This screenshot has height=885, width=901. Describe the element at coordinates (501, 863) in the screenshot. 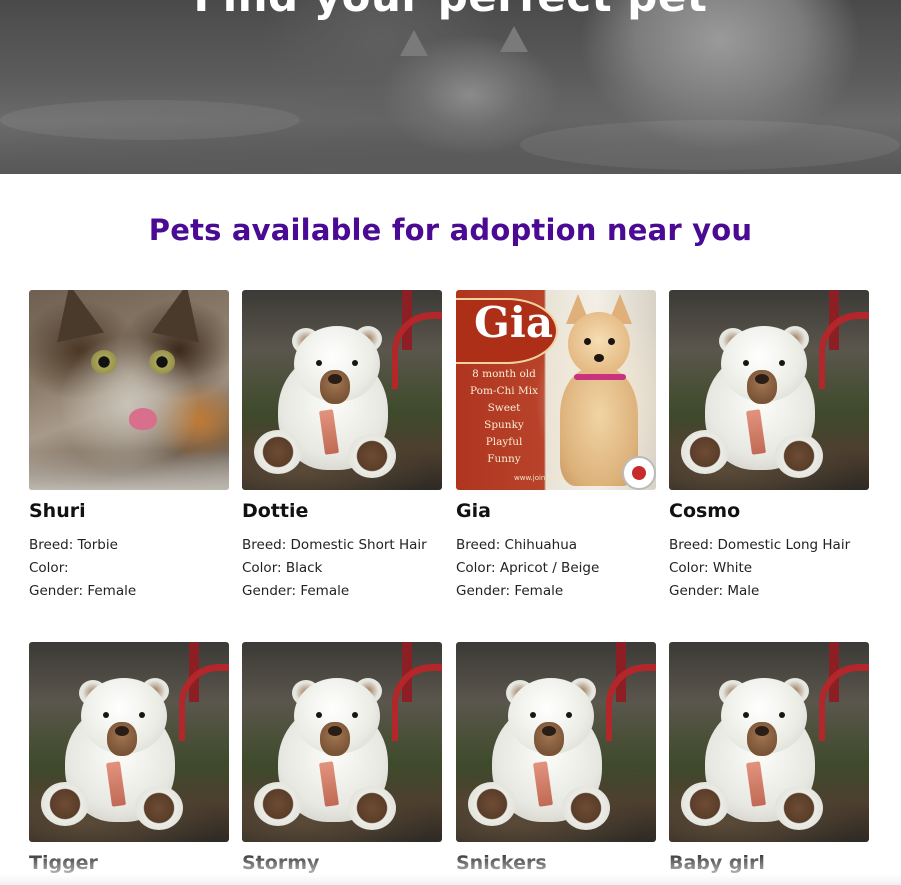

I see `pet-name: Snickers` at that location.